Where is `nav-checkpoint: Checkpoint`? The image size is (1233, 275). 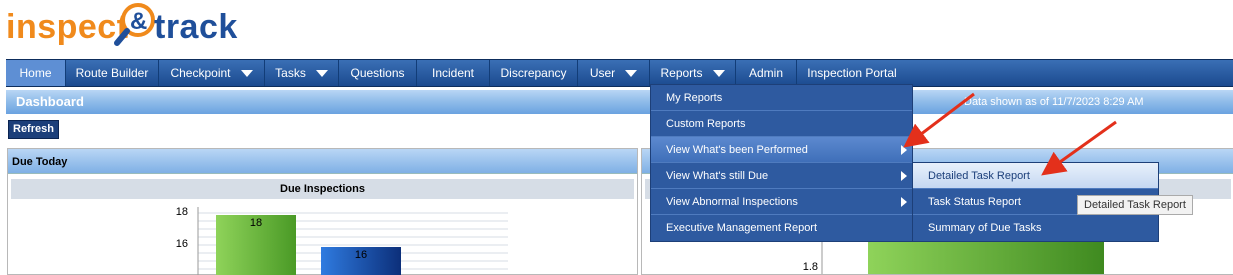 nav-checkpoint: Checkpoint is located at coordinates (212, 73).